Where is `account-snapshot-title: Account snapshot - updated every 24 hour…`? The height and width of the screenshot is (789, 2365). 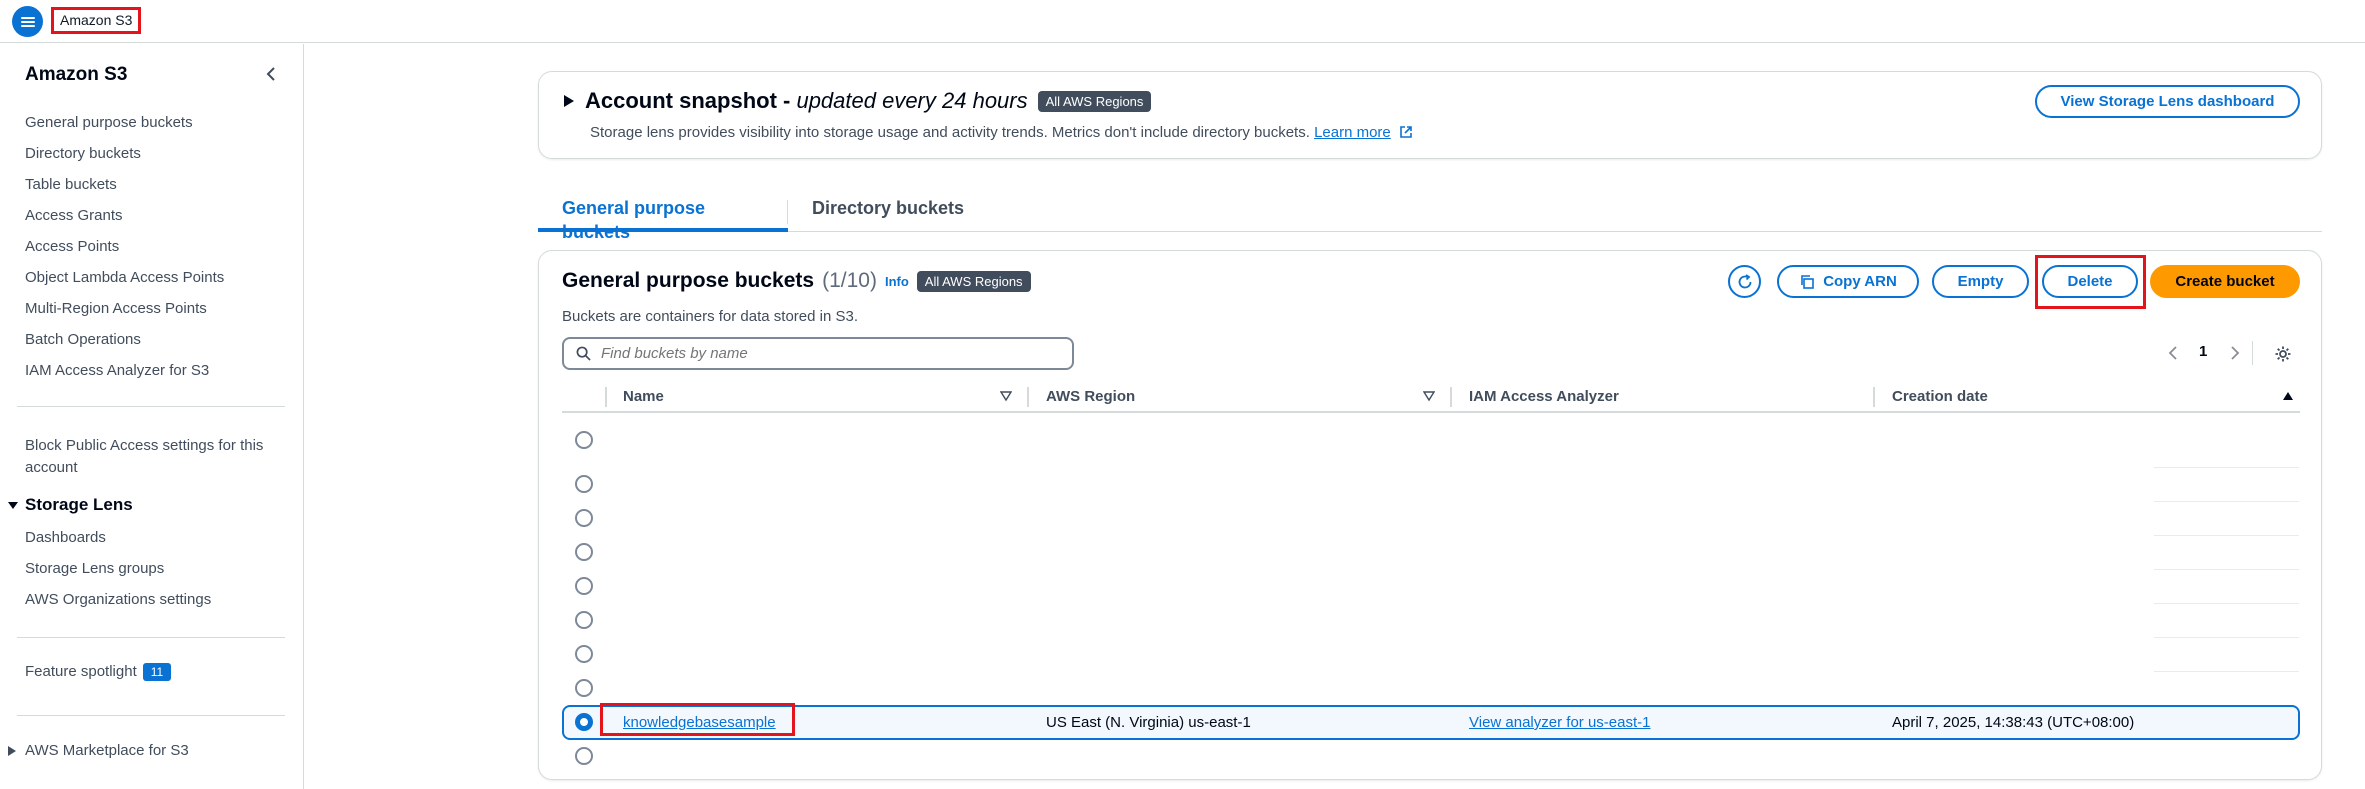
account-snapshot-title: Account snapshot - updated every 24 hour… is located at coordinates (806, 100).